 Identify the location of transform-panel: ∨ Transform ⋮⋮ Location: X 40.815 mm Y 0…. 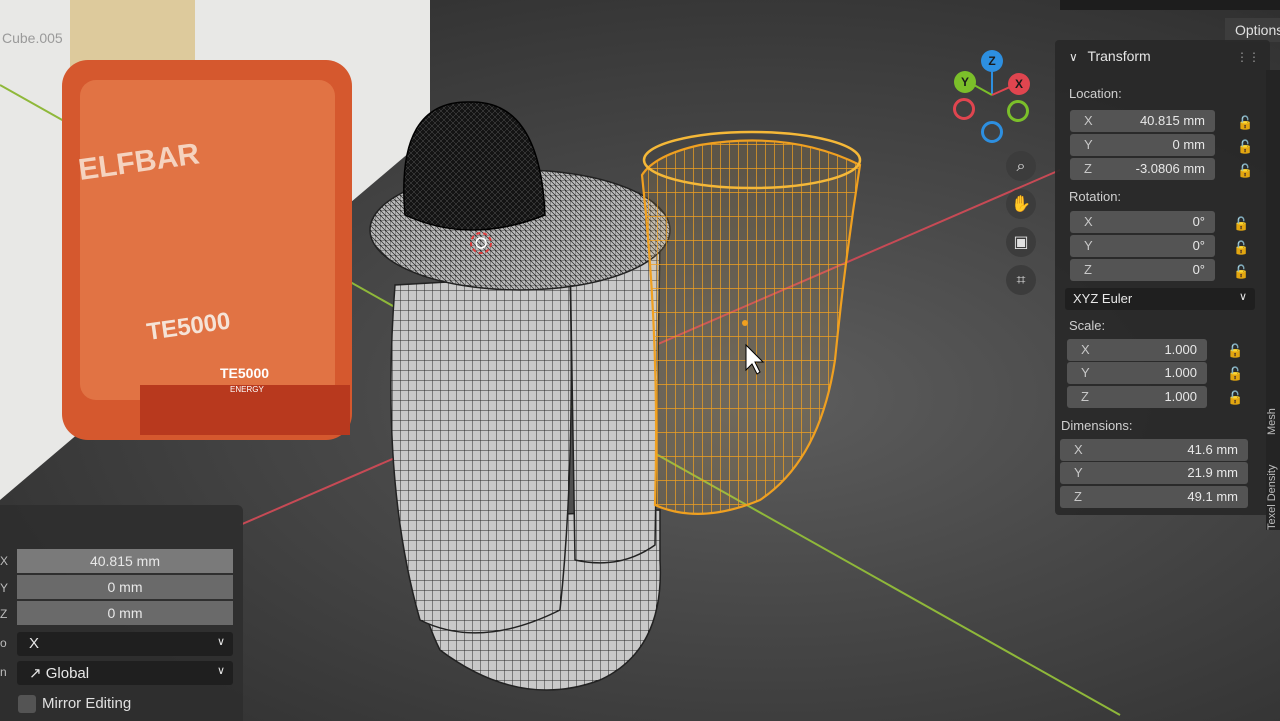
(1162, 277).